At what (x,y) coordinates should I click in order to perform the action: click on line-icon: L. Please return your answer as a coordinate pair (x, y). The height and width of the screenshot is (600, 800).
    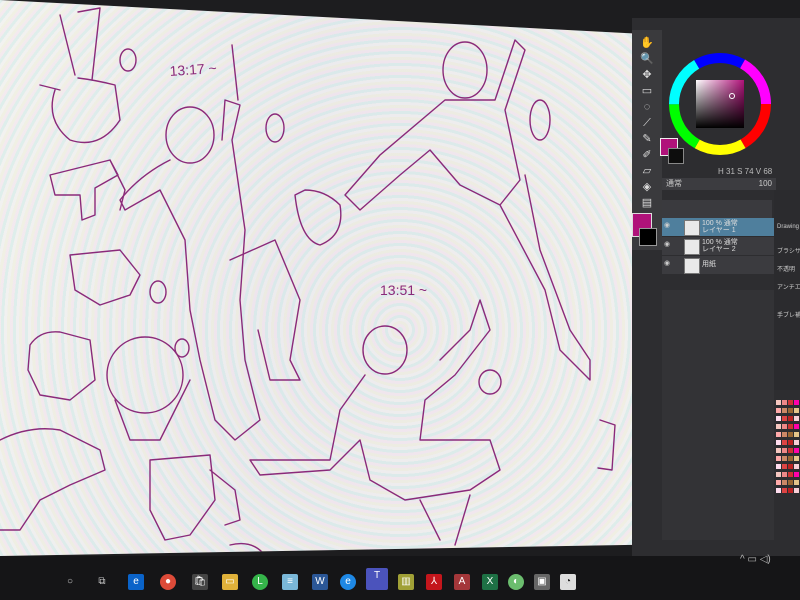
    Looking at the image, I should click on (260, 582).